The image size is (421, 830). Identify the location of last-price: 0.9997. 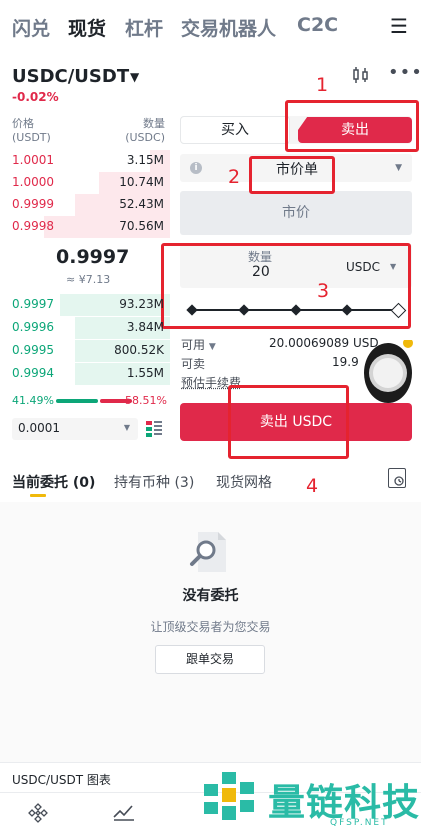
(93, 257).